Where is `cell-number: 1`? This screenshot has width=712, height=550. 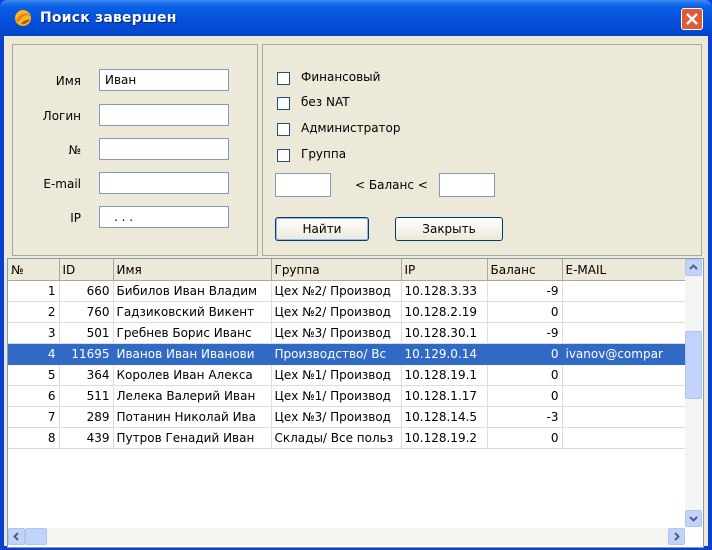 cell-number: 1 is located at coordinates (34, 291).